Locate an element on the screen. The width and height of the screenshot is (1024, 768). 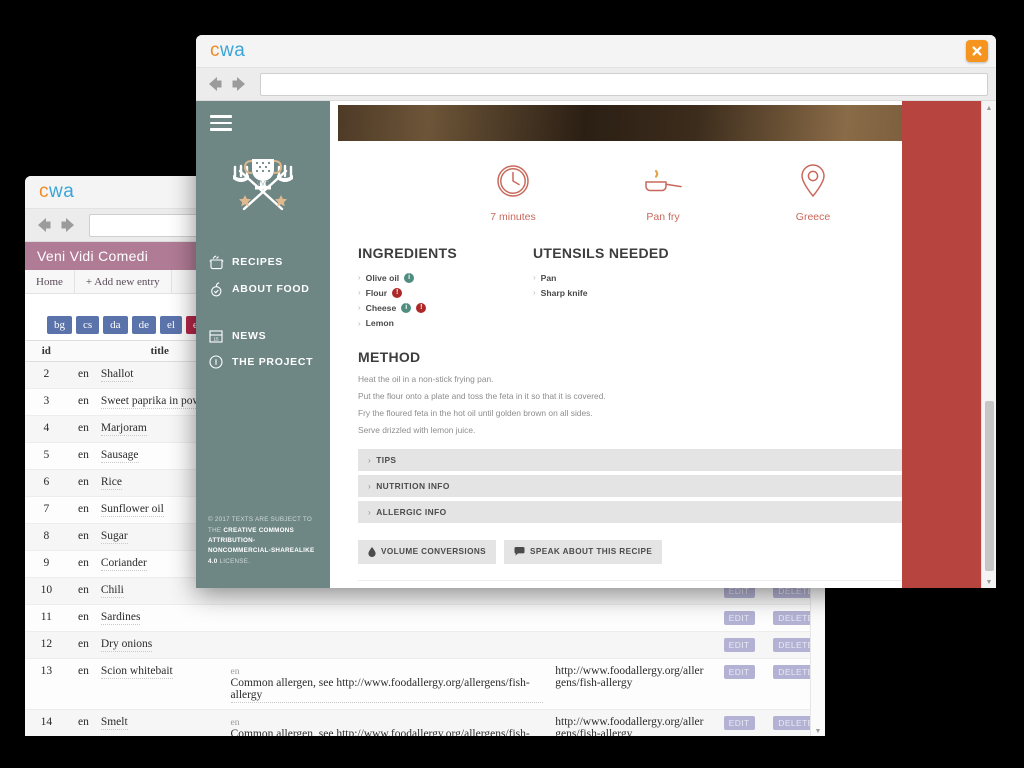
table-row: 11 en Sardines EDIT DELETE is located at coordinates (425, 618).